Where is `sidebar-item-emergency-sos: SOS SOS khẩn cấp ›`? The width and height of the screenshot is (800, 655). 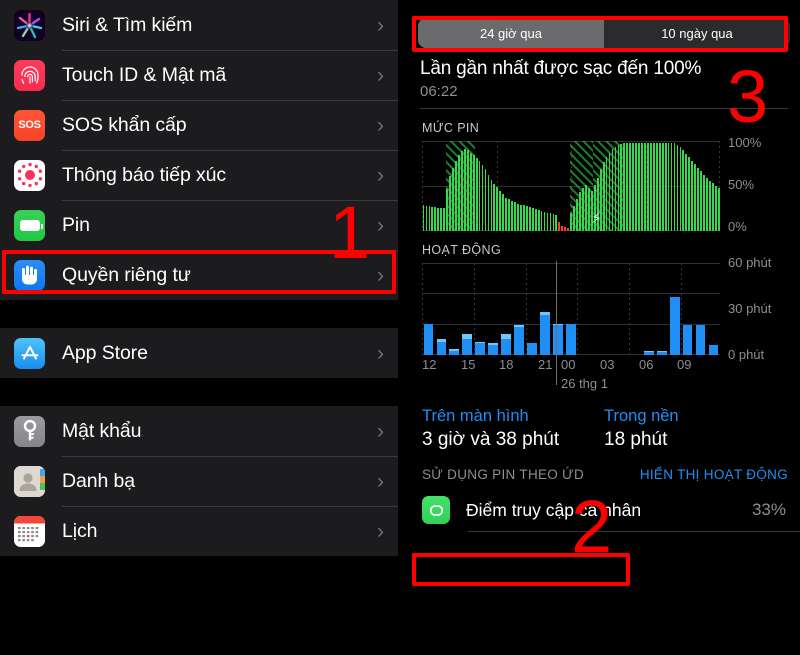
sidebar-item-emergency-sos: SOS SOS khẩn cấp › is located at coordinates (199, 125).